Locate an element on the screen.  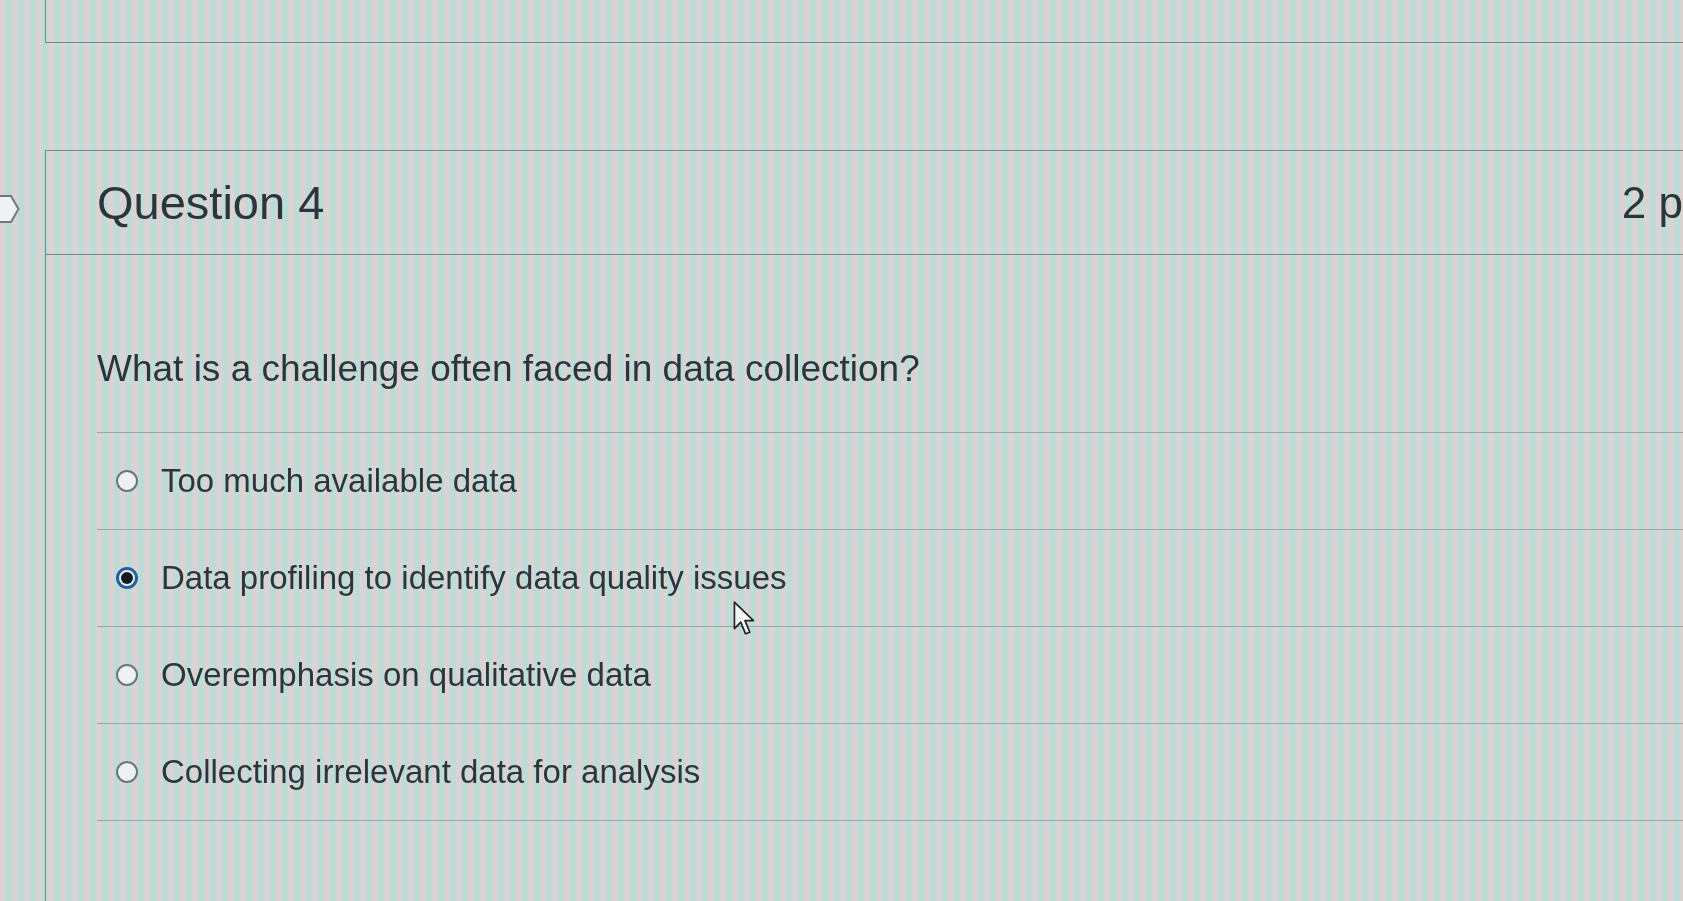
answer-option: Data profiling to identify data quality issues is located at coordinates (474, 578).